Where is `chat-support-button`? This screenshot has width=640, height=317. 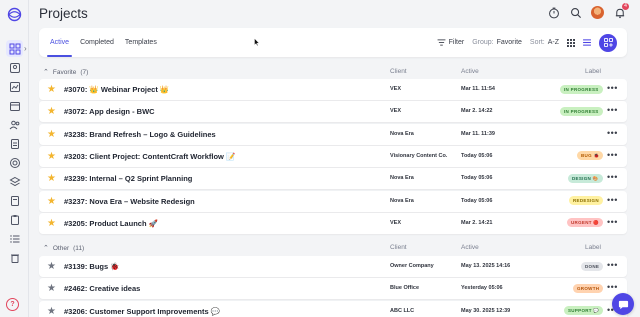
chat-support-button is located at coordinates (623, 304).